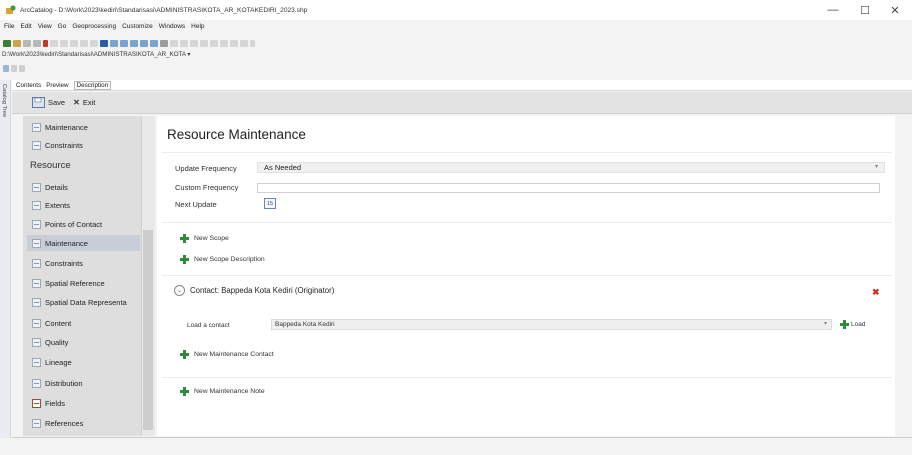 This screenshot has height=455, width=912. I want to click on sidebar-item-label: Quality, so click(57, 342).